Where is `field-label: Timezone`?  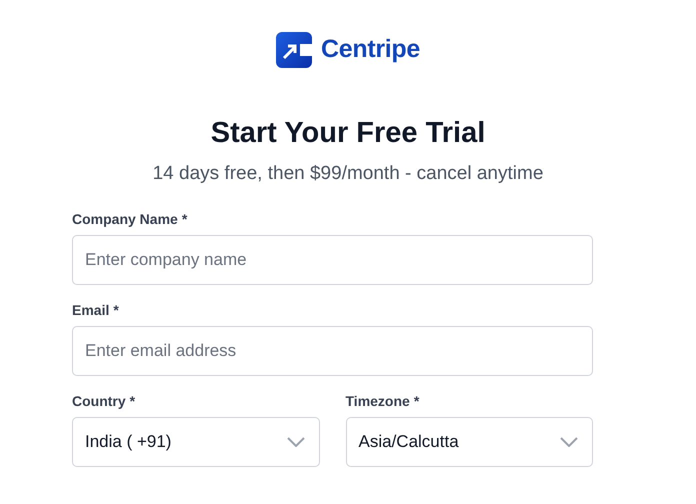 field-label: Timezone is located at coordinates (378, 401).